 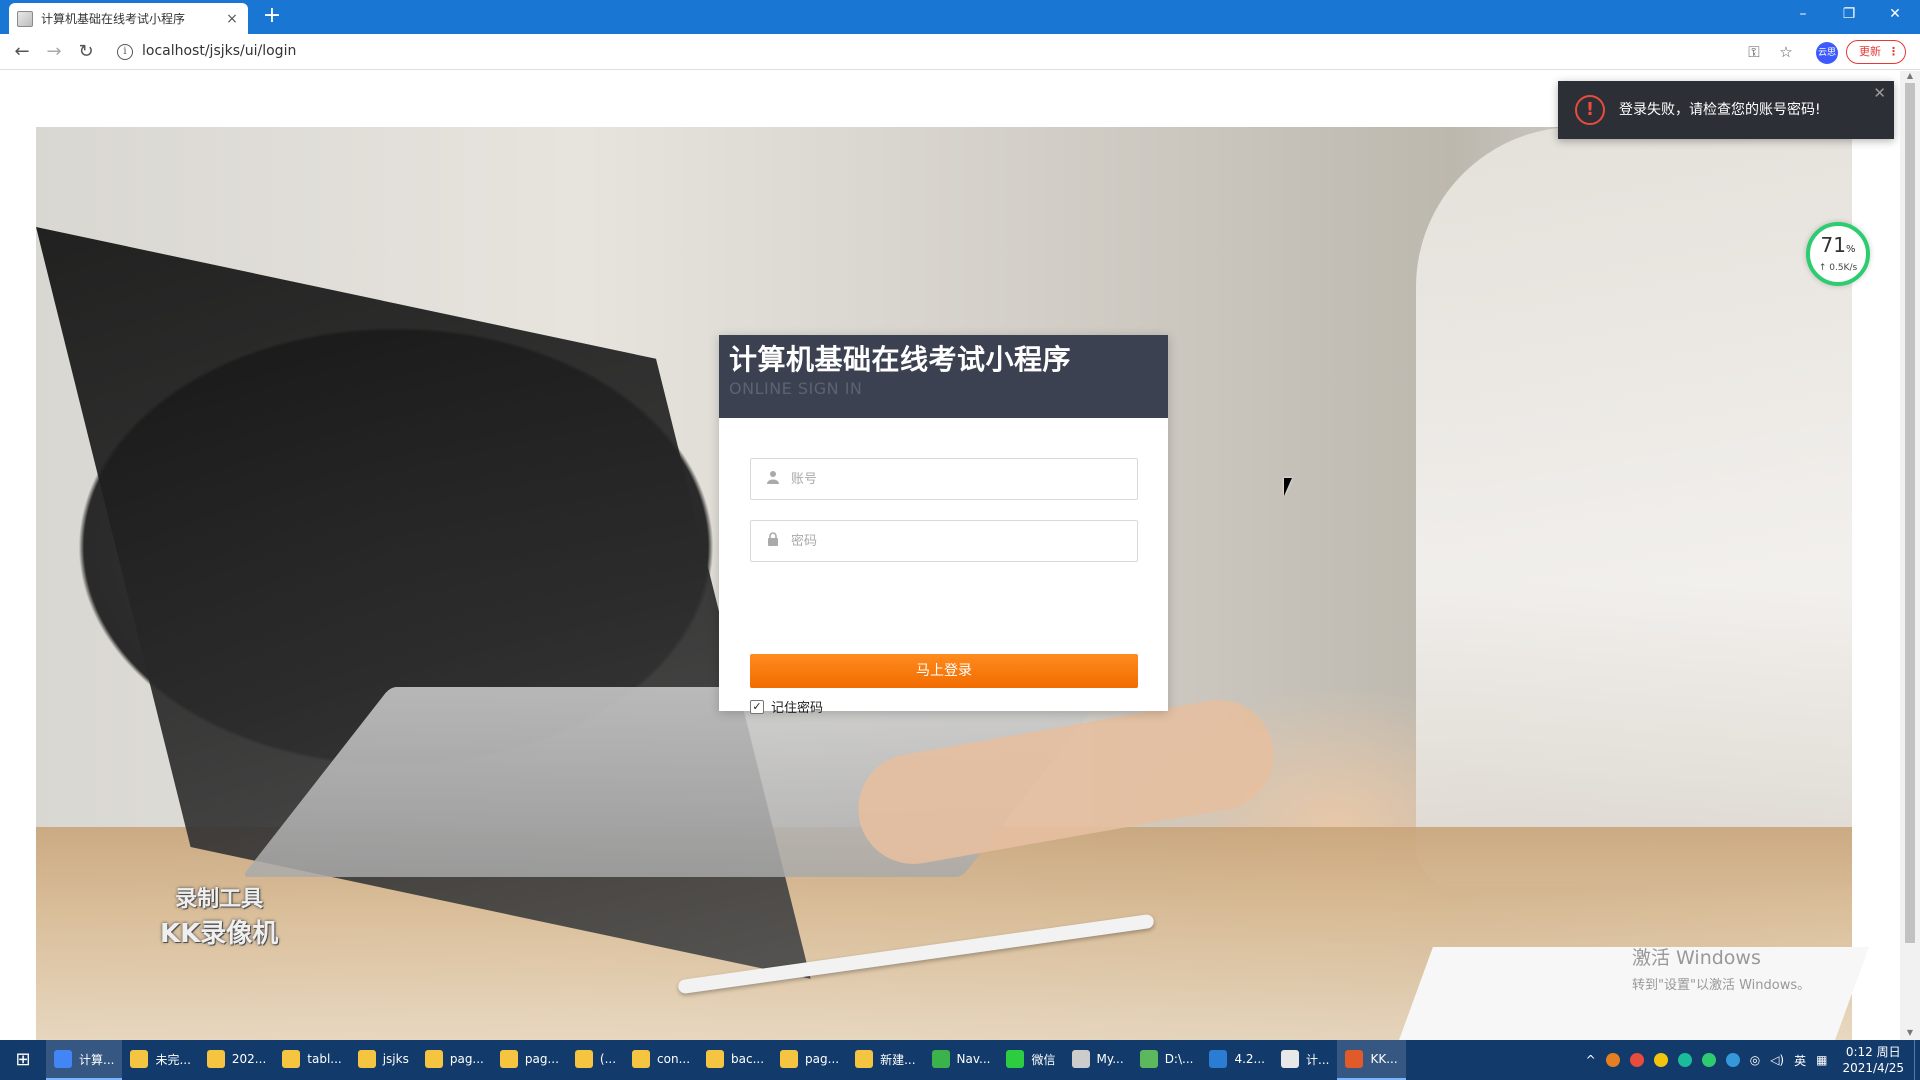 What do you see at coordinates (395, 1059) in the screenshot?
I see `taskbar-item-label: jsjks` at bounding box center [395, 1059].